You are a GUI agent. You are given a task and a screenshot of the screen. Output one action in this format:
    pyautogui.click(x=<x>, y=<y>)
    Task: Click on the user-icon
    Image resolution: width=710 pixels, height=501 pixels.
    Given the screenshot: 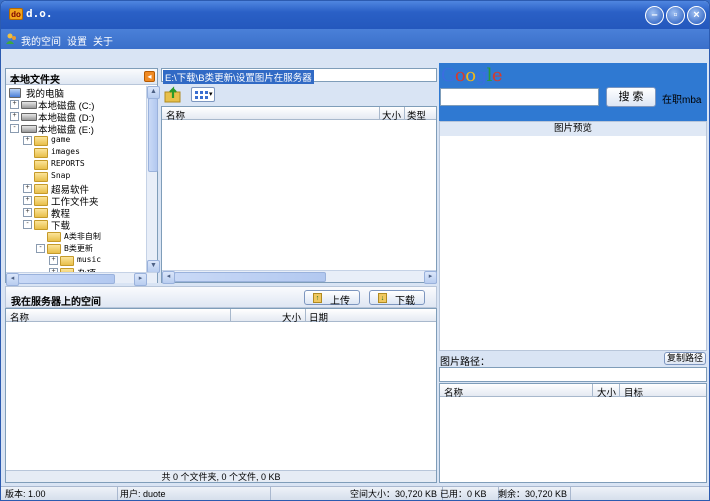 What is the action you would take?
    pyautogui.click(x=11, y=38)
    